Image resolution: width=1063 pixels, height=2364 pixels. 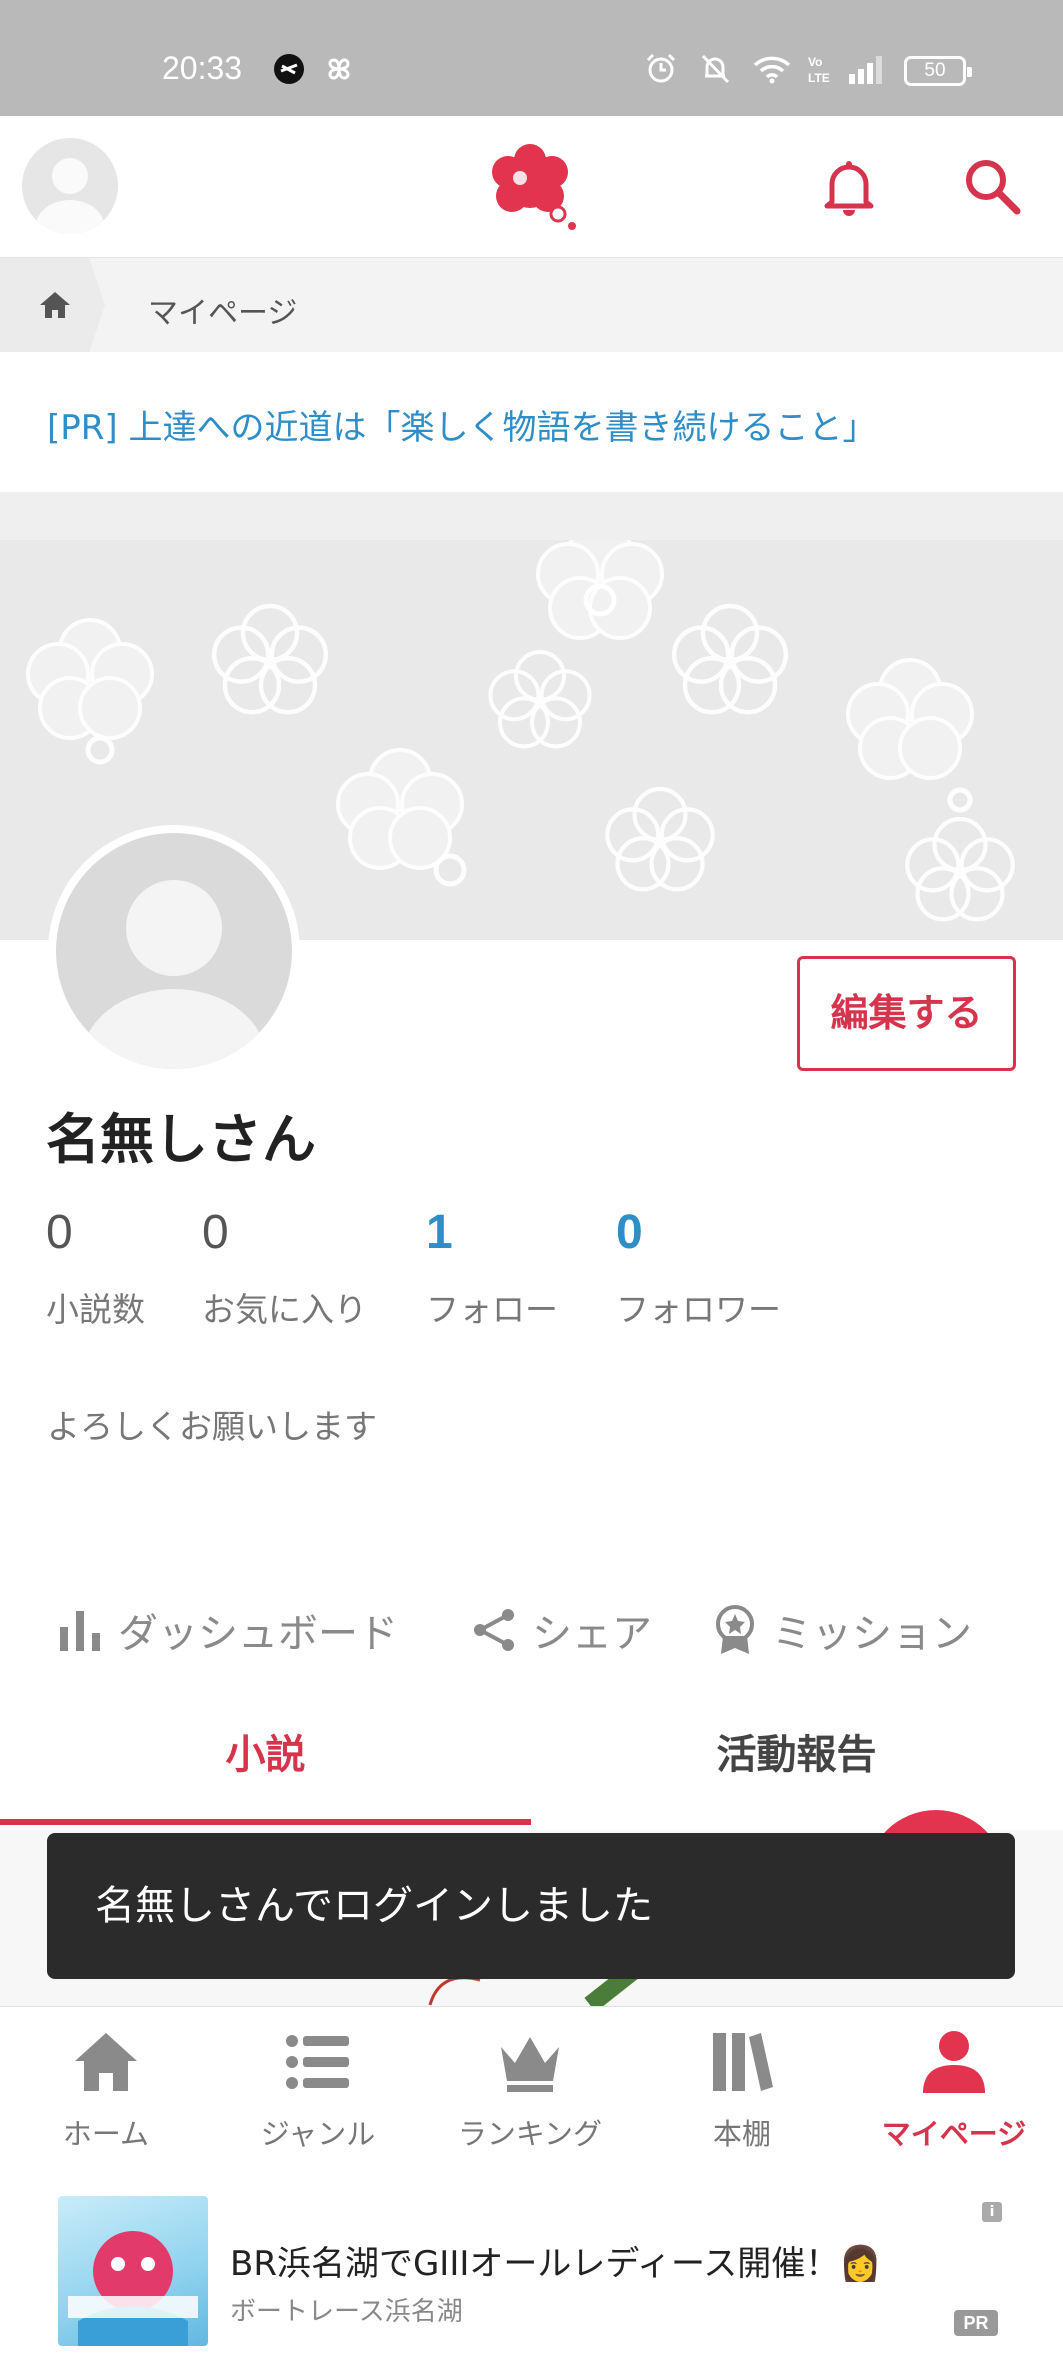 I want to click on status-bar: 20:33 Vo LTE 50, so click(x=531, y=58).